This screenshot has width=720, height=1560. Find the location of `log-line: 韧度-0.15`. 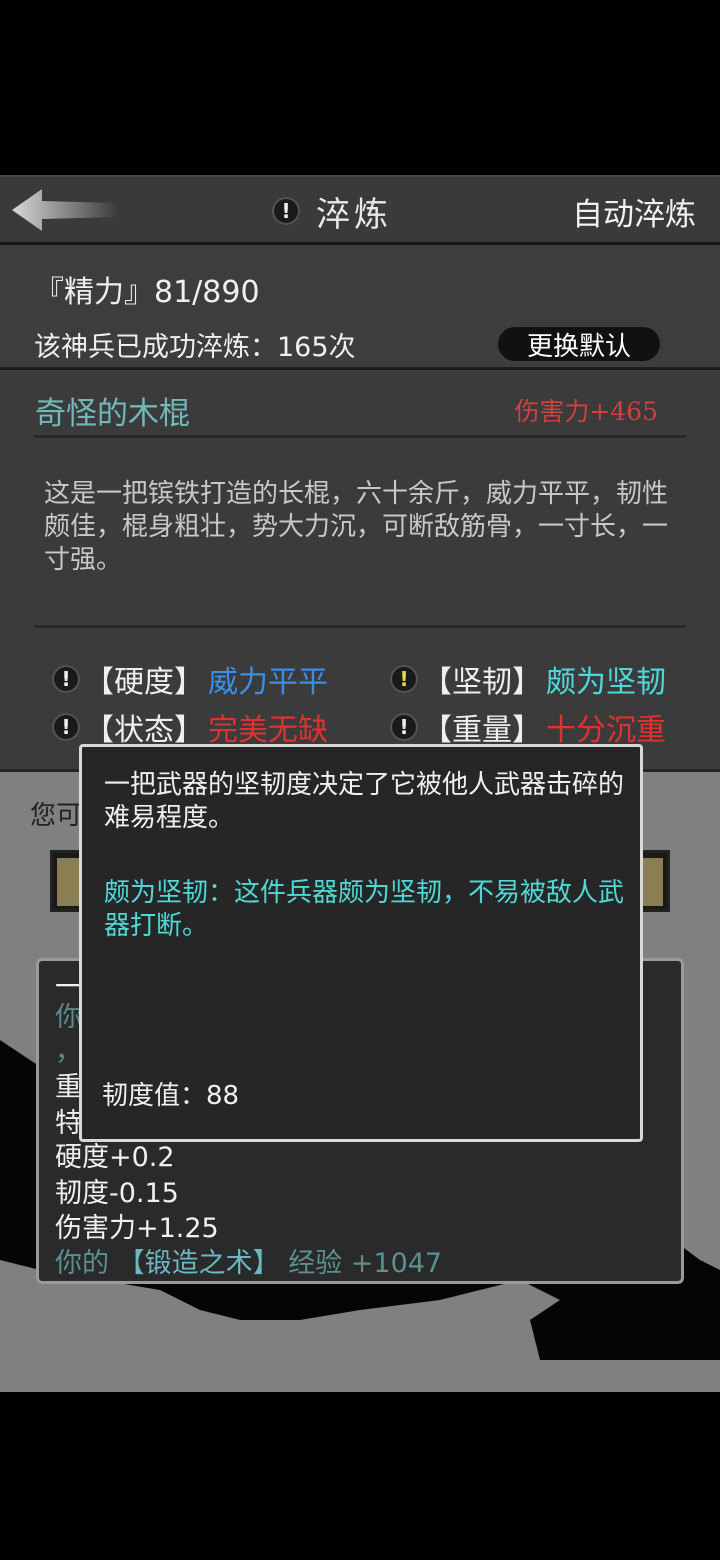

log-line: 韧度-0.15 is located at coordinates (117, 1193).